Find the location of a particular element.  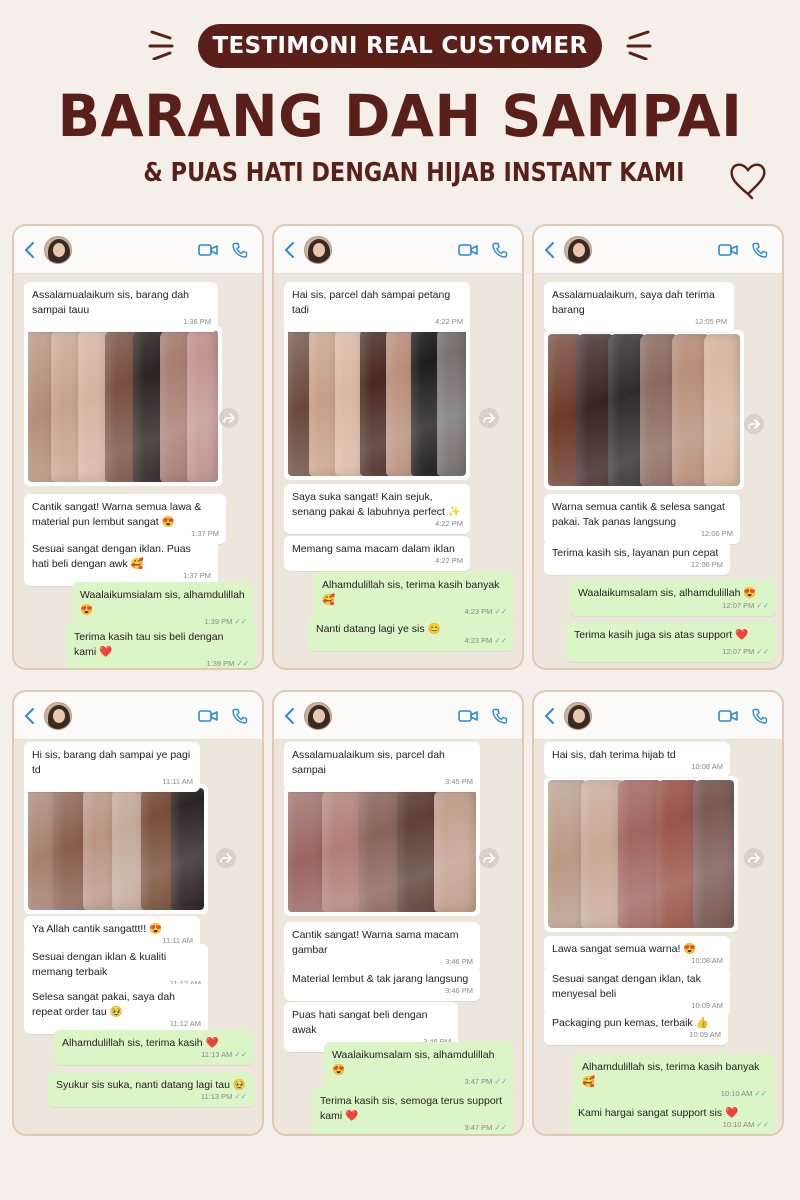

message-time: 3:45 PM is located at coordinates (459, 781).